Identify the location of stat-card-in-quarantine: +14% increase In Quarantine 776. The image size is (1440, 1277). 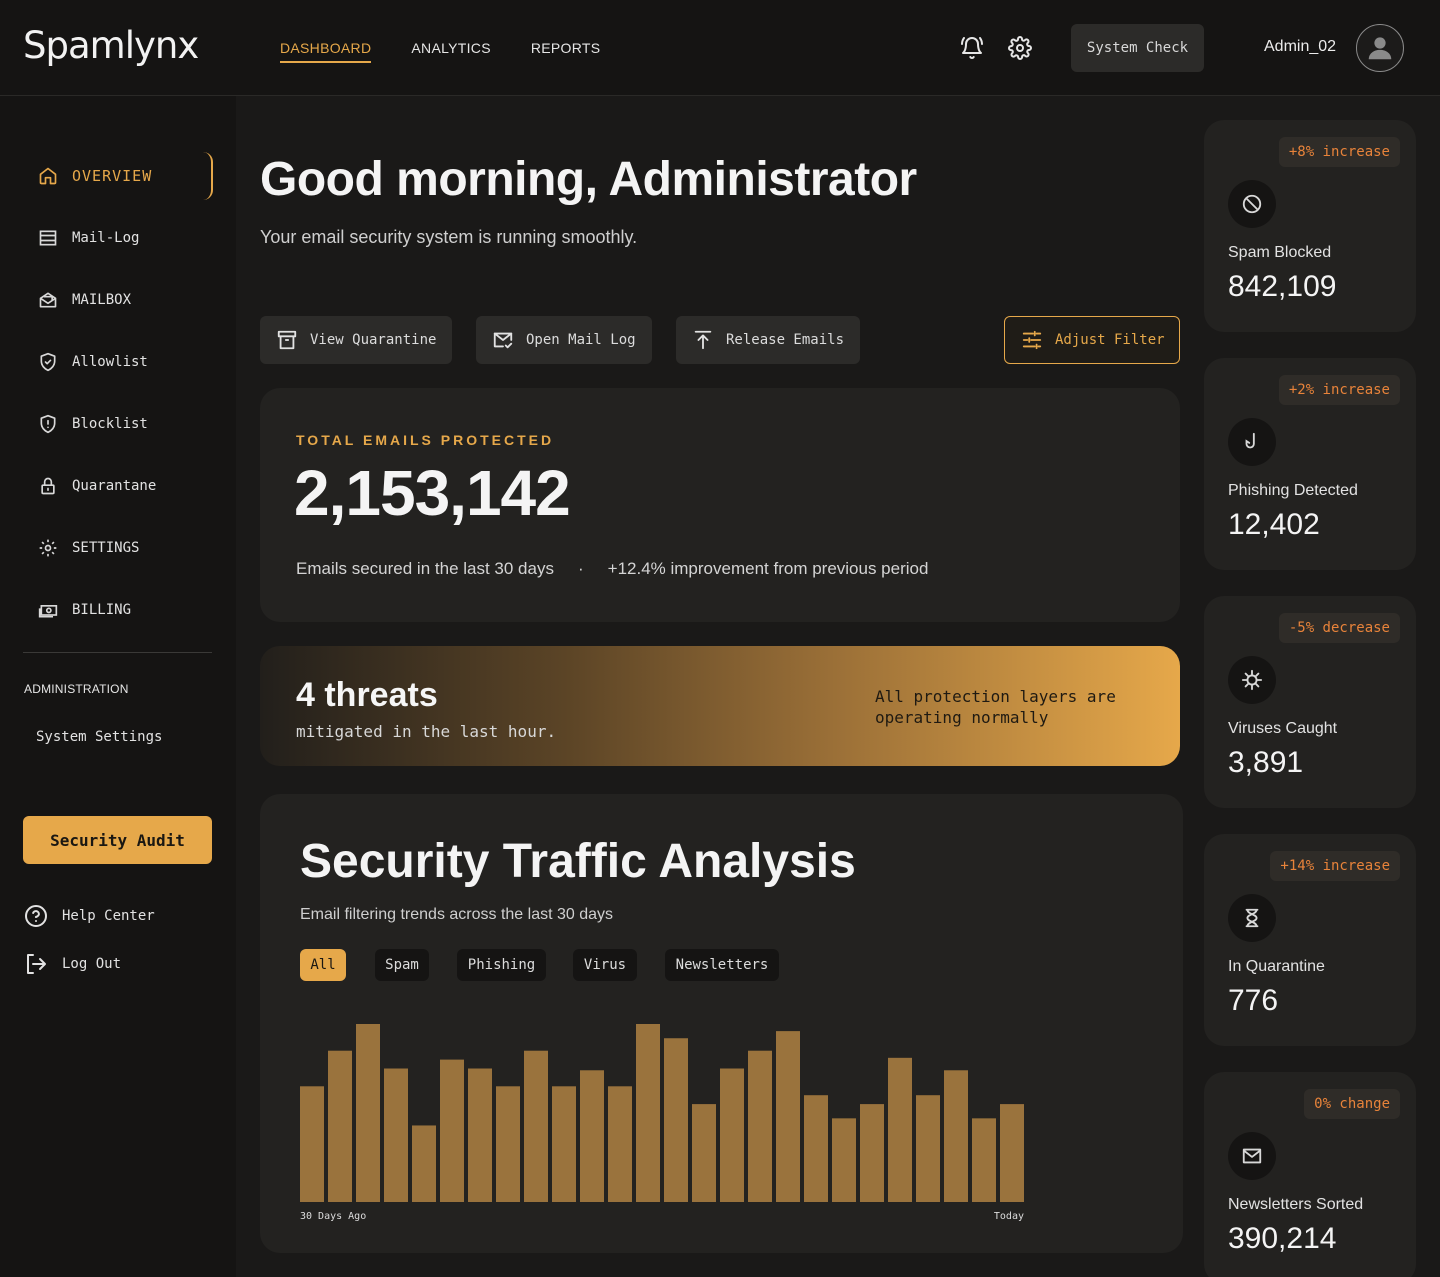
(1310, 940).